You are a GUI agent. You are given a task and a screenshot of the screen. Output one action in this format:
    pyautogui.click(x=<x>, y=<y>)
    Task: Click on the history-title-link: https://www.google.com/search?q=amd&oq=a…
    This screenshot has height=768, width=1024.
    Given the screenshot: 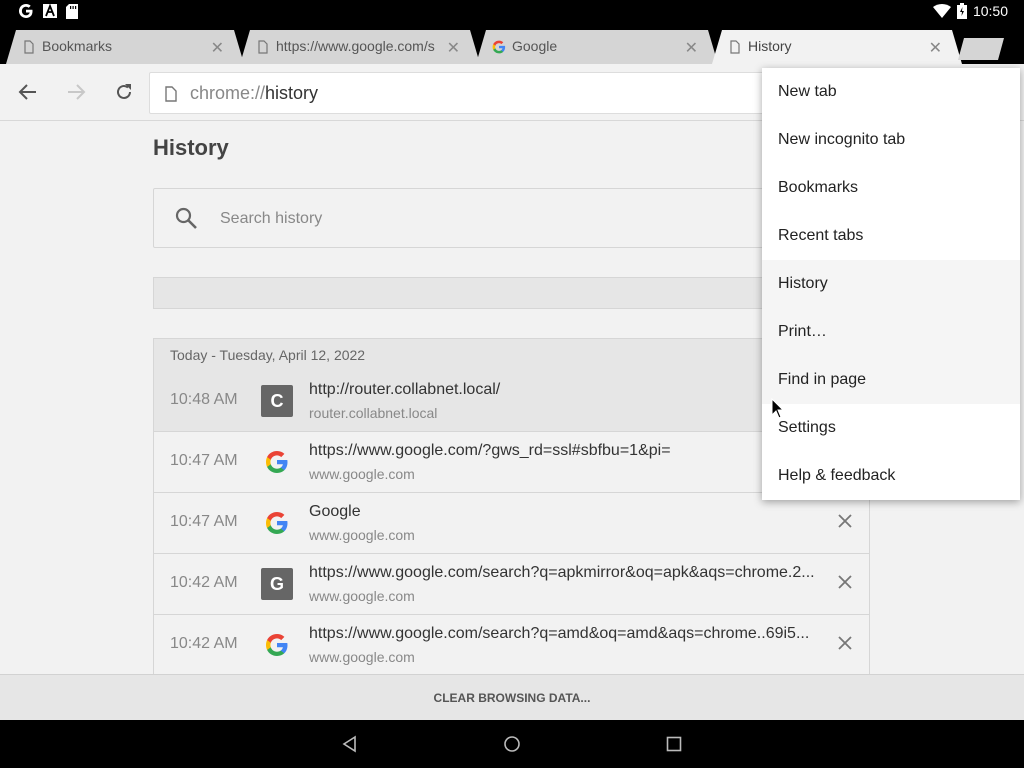 What is the action you would take?
    pyautogui.click(x=566, y=634)
    